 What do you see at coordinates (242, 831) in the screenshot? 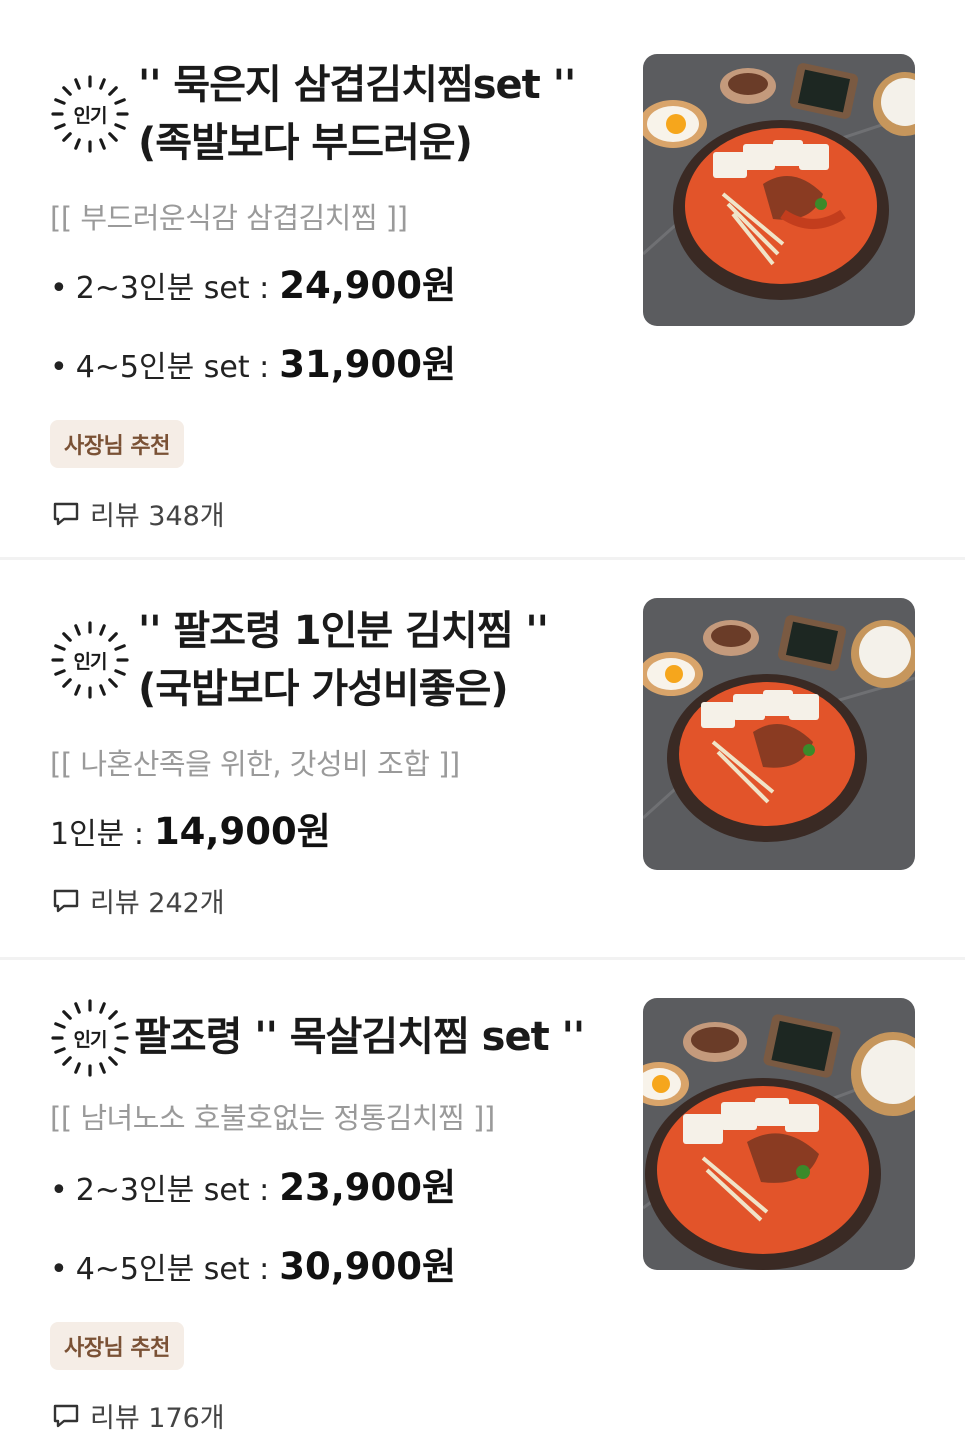
I see `price-value: 14,900원` at bounding box center [242, 831].